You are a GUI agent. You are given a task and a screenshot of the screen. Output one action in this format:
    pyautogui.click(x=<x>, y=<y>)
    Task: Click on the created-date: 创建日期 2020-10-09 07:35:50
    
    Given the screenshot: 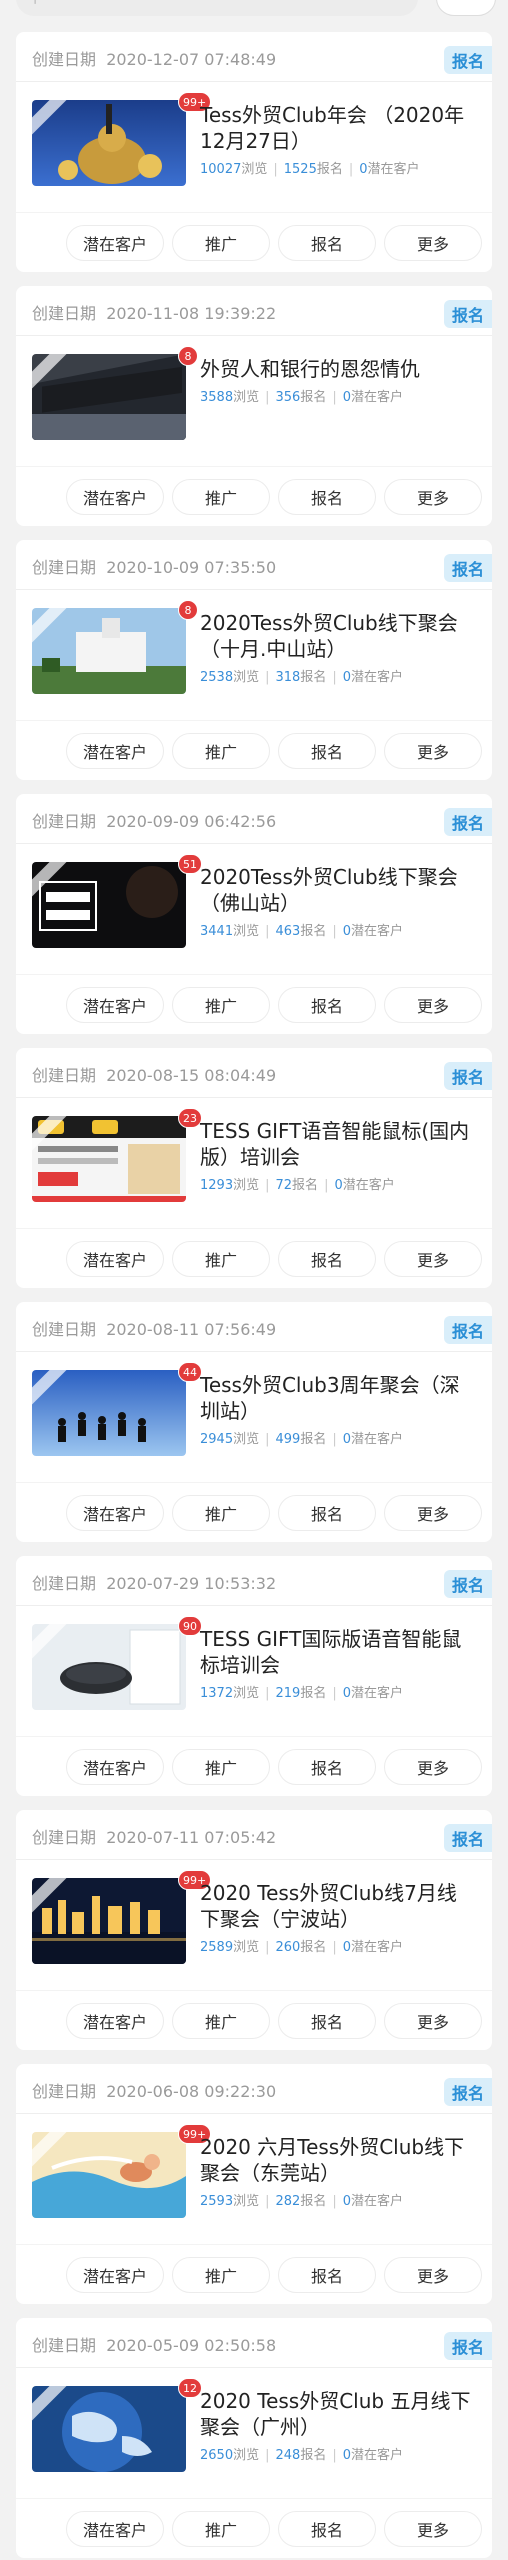 What is the action you would take?
    pyautogui.click(x=154, y=567)
    